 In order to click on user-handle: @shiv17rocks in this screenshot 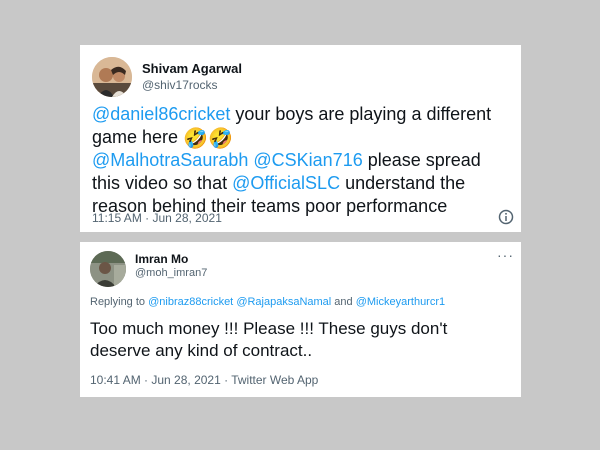, I will do `click(180, 85)`.